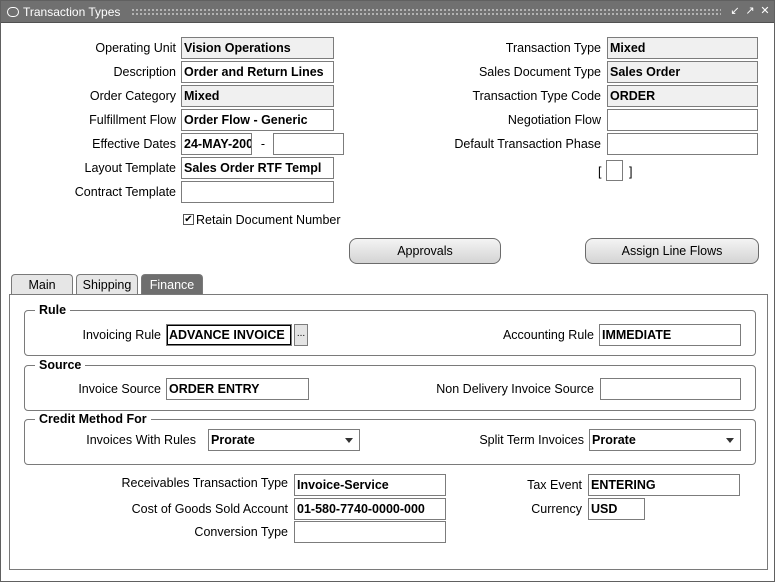 This screenshot has width=775, height=582. What do you see at coordinates (536, 96) in the screenshot?
I see `transaction-type-code-label: Transaction Type Code` at bounding box center [536, 96].